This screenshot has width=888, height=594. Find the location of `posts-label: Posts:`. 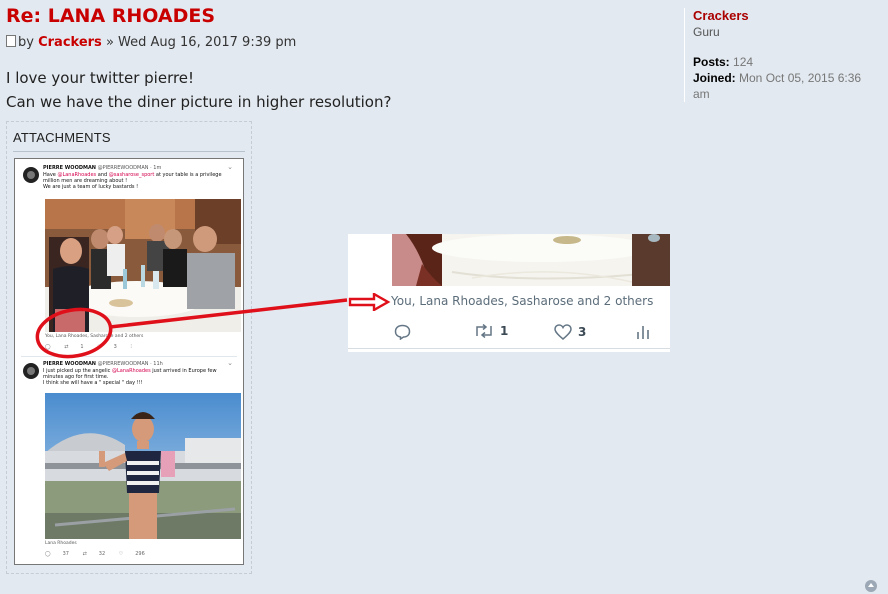

posts-label: Posts: is located at coordinates (711, 62).